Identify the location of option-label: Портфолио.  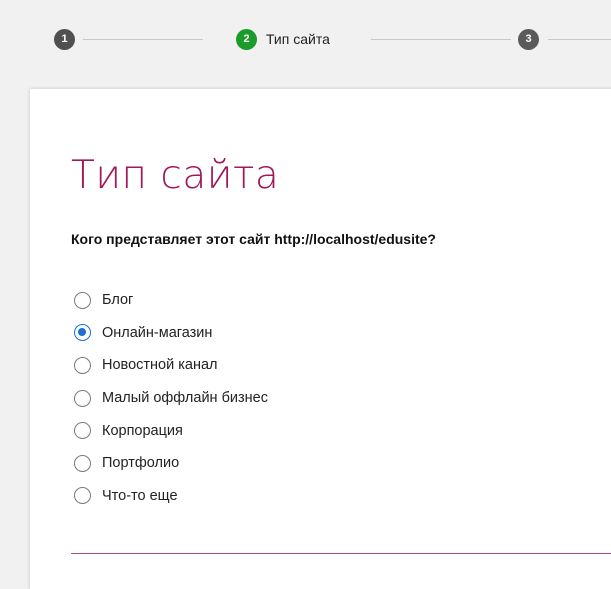
(141, 463).